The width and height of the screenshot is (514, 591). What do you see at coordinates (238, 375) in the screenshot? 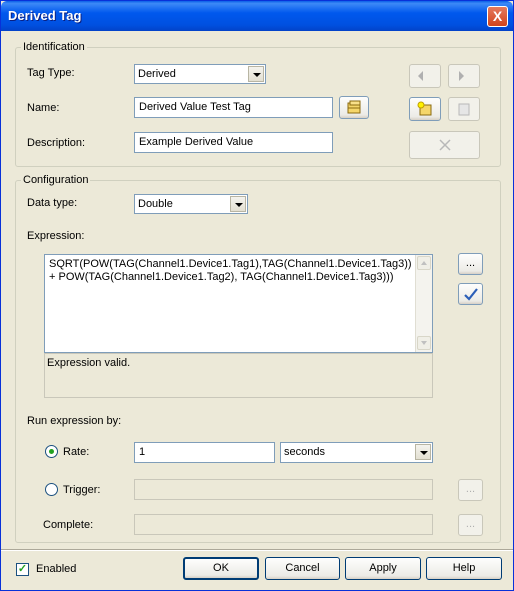
I see `expression-status: Expression valid.` at bounding box center [238, 375].